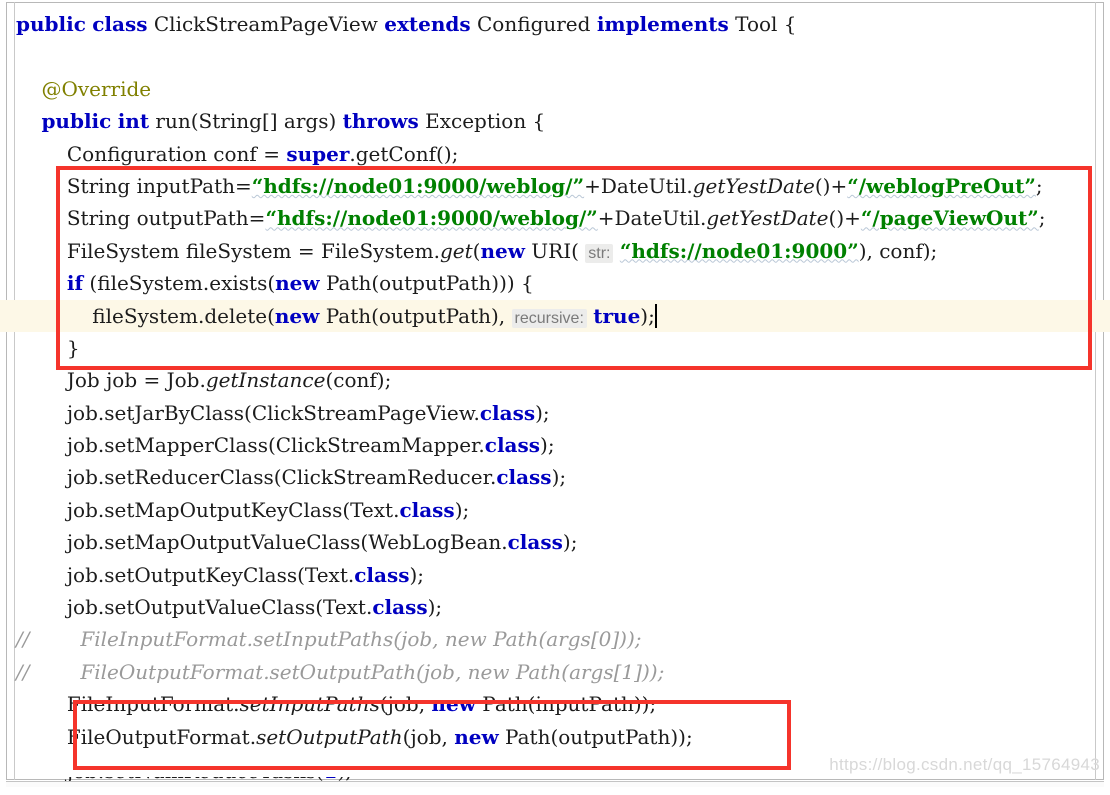  I want to click on code-token-kw: implements, so click(662, 24).